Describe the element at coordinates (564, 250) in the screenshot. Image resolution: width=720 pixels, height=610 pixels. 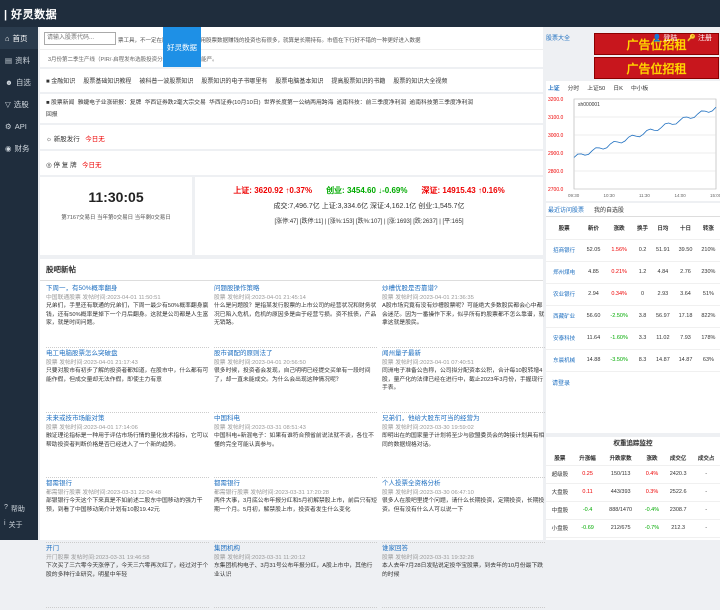
I see `table-cell: 招商银行` at that location.